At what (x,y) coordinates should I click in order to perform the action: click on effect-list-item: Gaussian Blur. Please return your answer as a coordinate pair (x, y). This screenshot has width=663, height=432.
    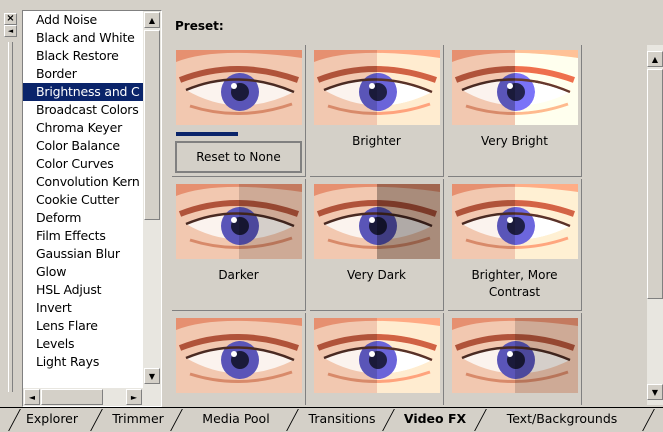
    Looking at the image, I should click on (83, 254).